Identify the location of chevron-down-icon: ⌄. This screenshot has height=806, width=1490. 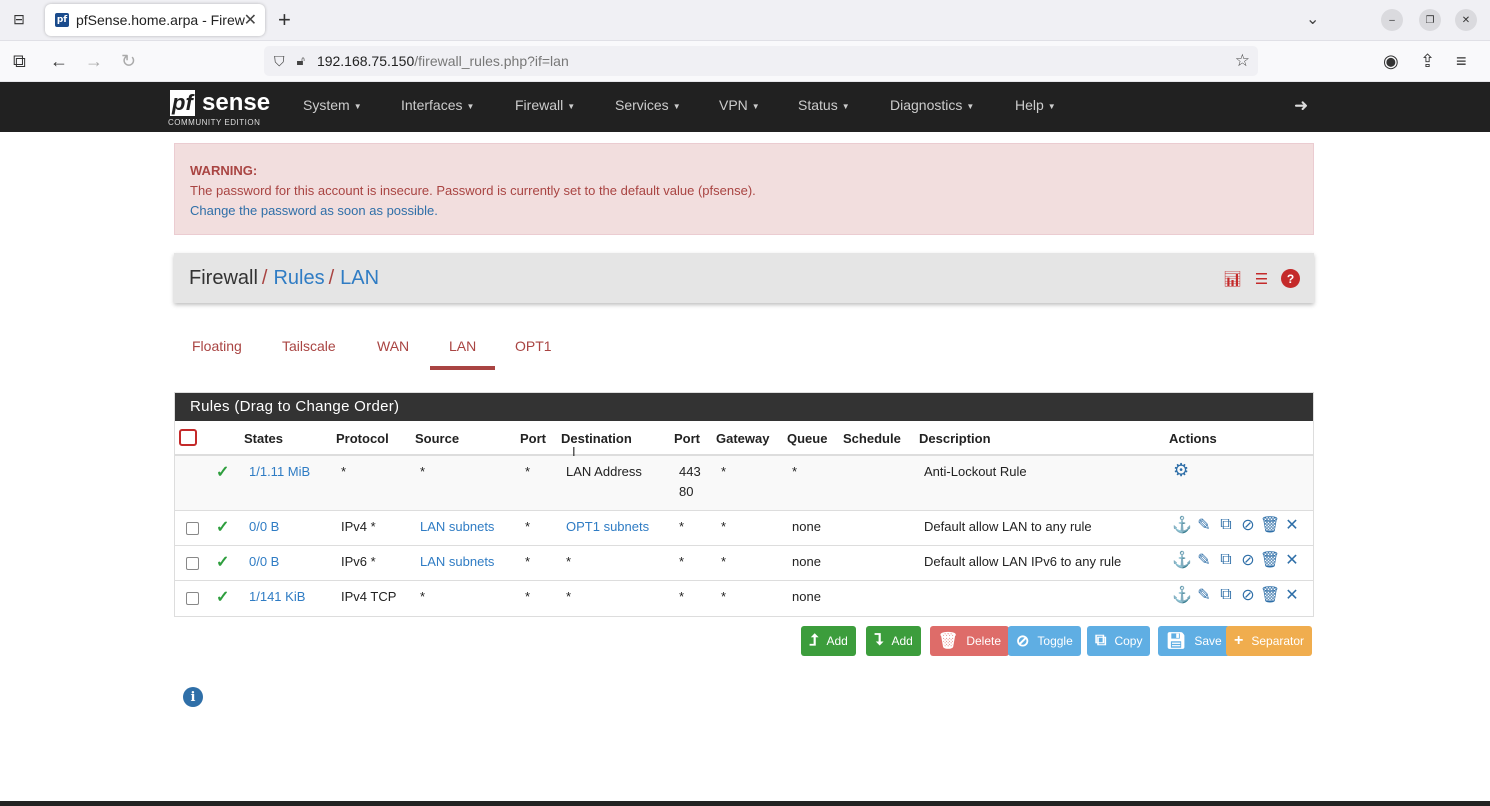
(1312, 19).